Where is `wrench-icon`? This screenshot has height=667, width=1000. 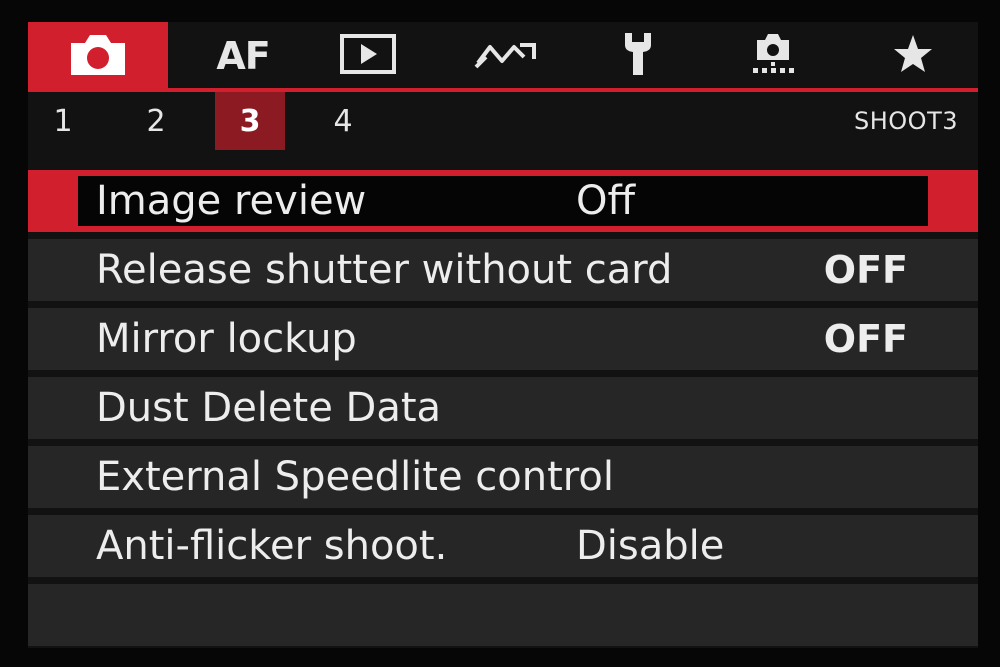 wrench-icon is located at coordinates (638, 56).